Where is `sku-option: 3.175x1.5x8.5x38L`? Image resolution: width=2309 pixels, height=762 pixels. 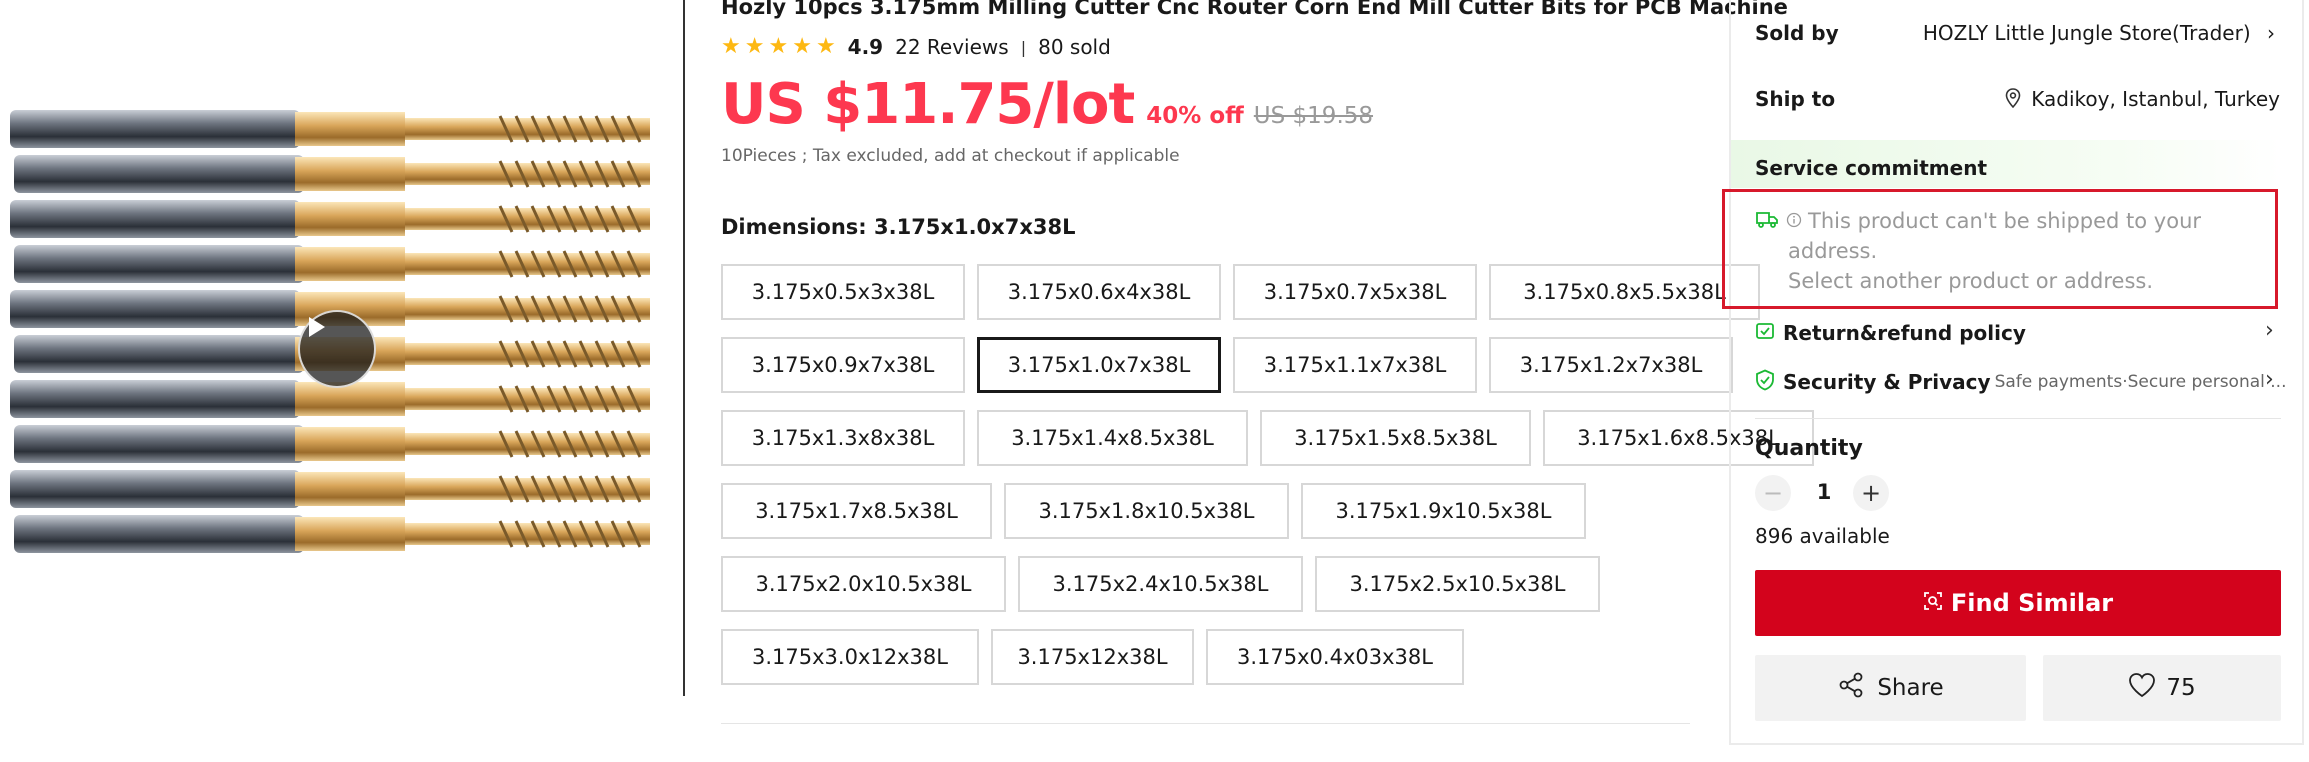 sku-option: 3.175x1.5x8.5x38L is located at coordinates (1395, 438).